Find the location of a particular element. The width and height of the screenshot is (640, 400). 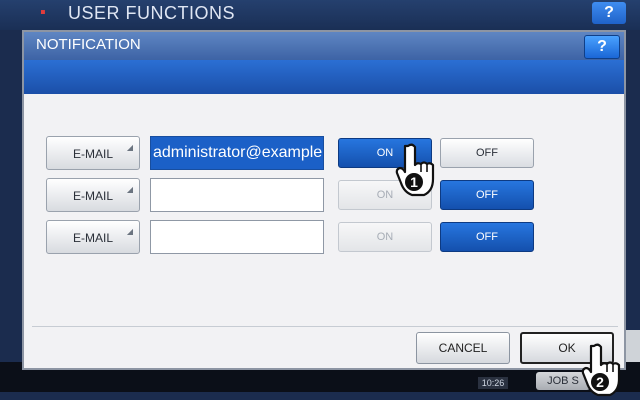

callout-number-1: 1 is located at coordinates (414, 182).